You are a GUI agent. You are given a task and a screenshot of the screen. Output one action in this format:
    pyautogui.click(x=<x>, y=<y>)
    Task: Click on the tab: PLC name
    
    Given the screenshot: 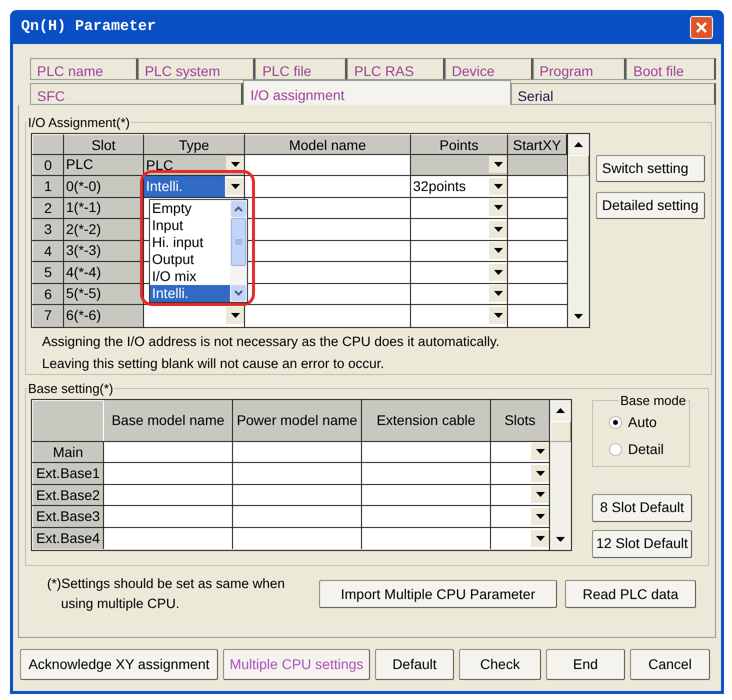 What is the action you would take?
    pyautogui.click(x=84, y=69)
    